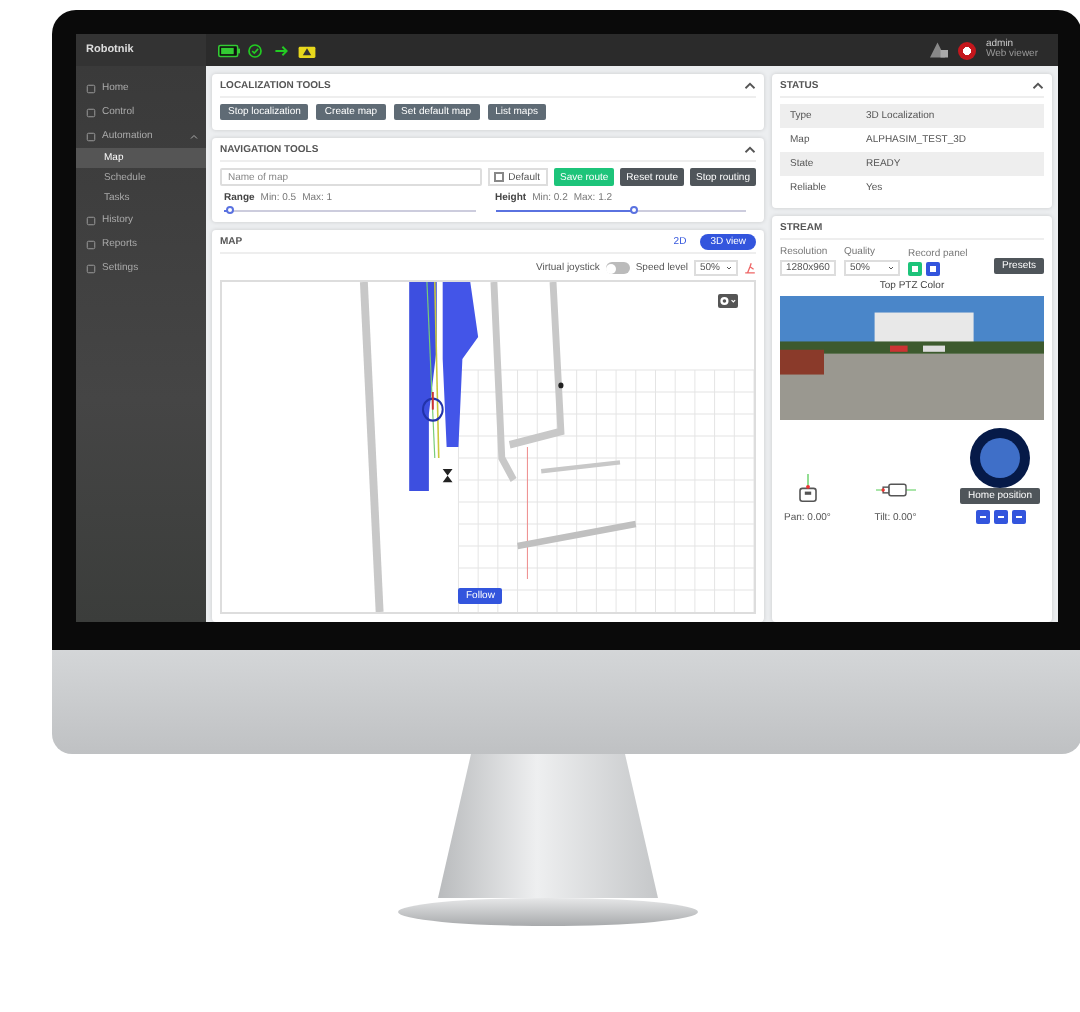  Describe the element at coordinates (966, 50) in the screenshot. I see `avatar` at that location.